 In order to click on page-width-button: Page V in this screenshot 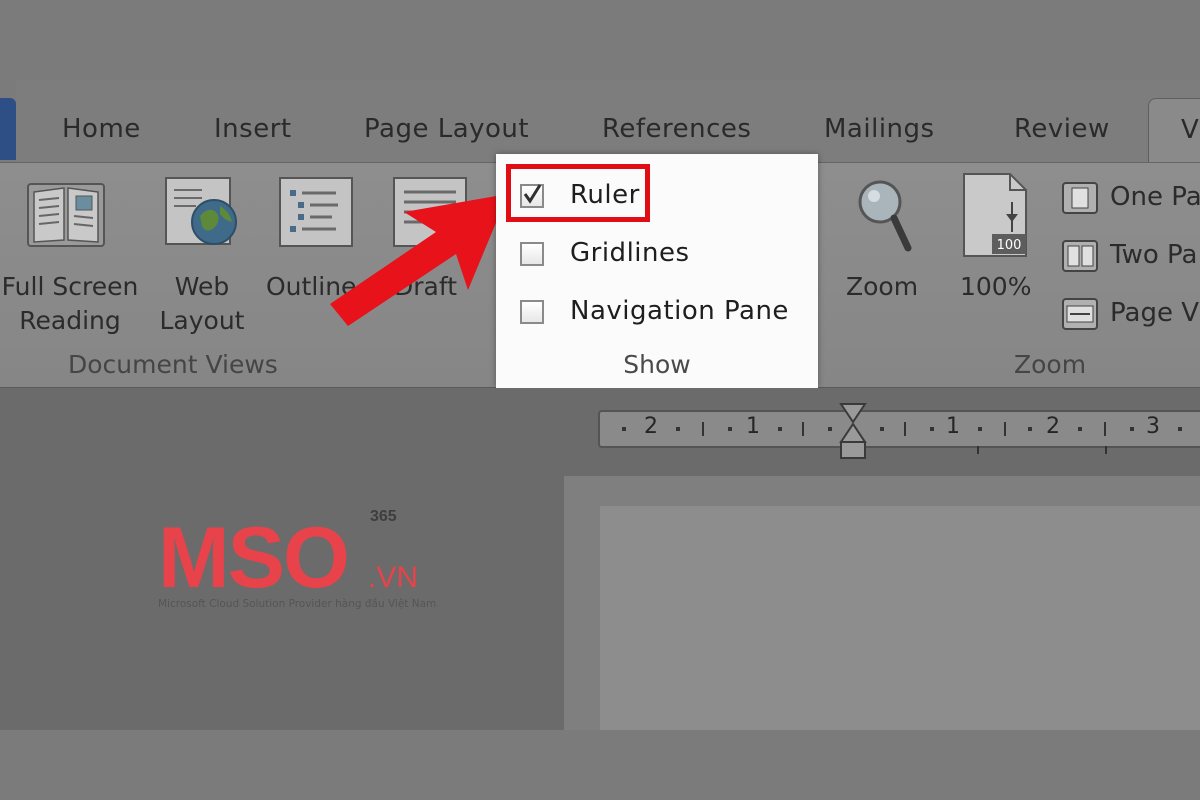, I will do `click(1154, 313)`.